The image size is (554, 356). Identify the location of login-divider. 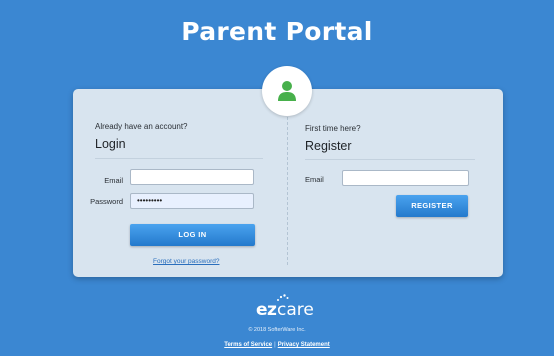
(179, 158).